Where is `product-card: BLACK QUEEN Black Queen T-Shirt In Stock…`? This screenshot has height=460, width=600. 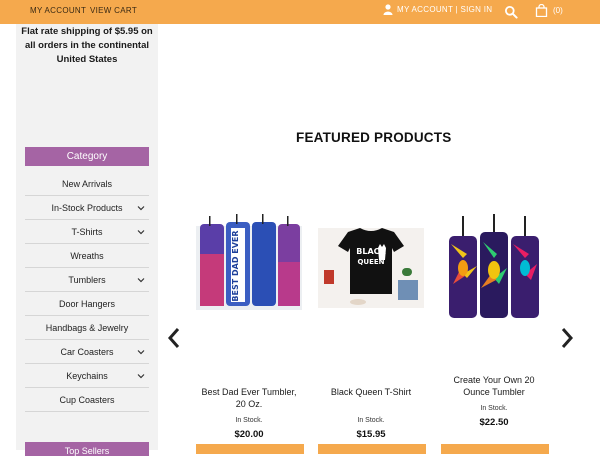
product-card: BLACK QUEEN Black Queen T-Shirt In Stock… is located at coordinates (372, 334).